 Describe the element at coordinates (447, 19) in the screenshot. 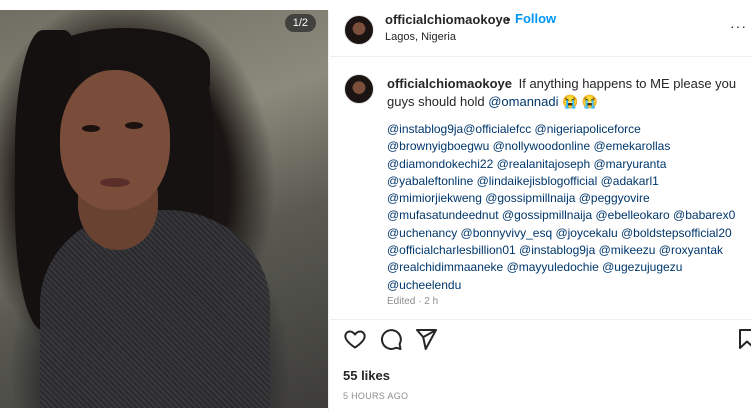

I see `header-username: officialchiomaokoye` at that location.